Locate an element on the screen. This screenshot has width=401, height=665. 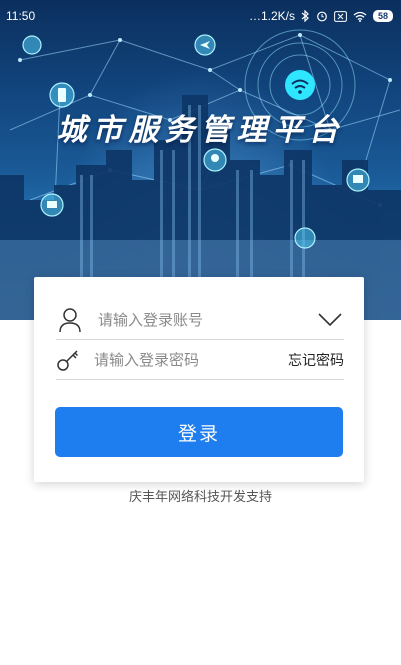
forgot-password-link: 忘记密码 is located at coordinates (316, 360).